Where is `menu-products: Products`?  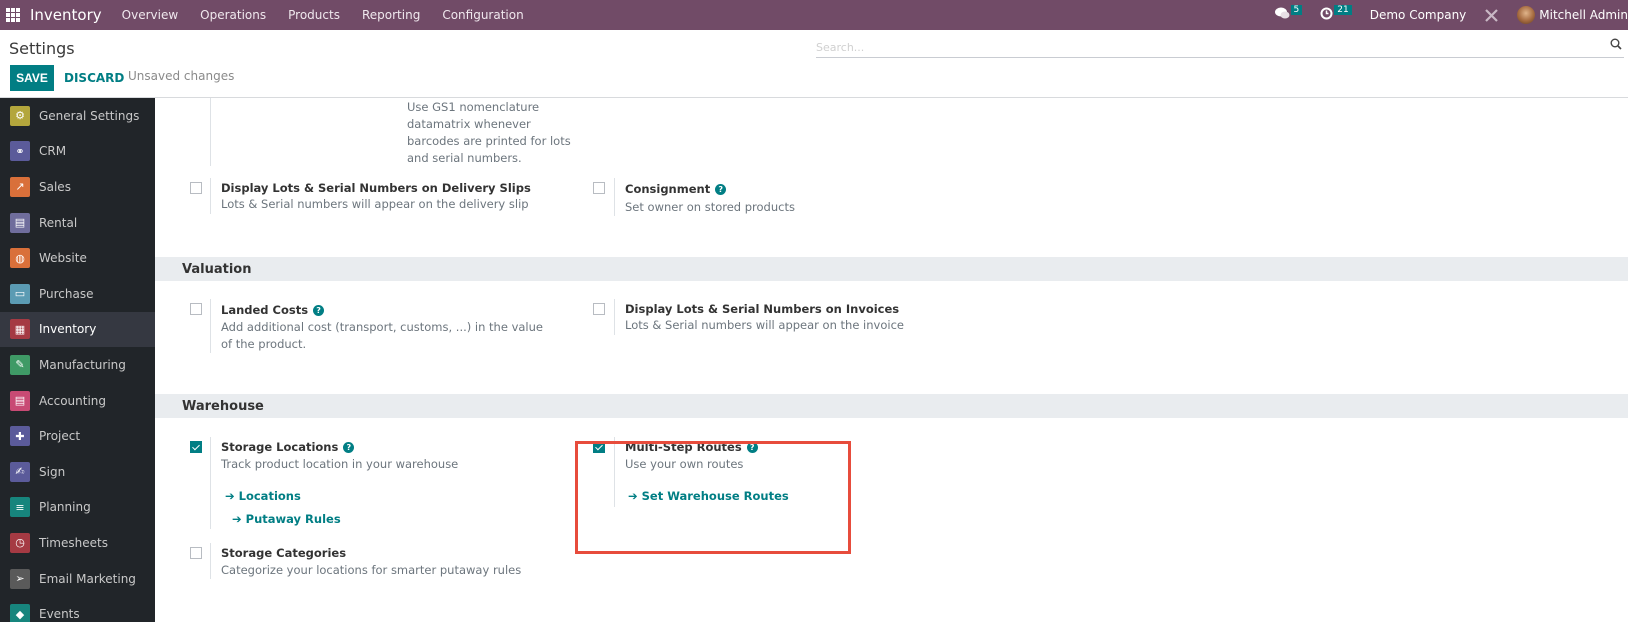
menu-products: Products is located at coordinates (314, 15).